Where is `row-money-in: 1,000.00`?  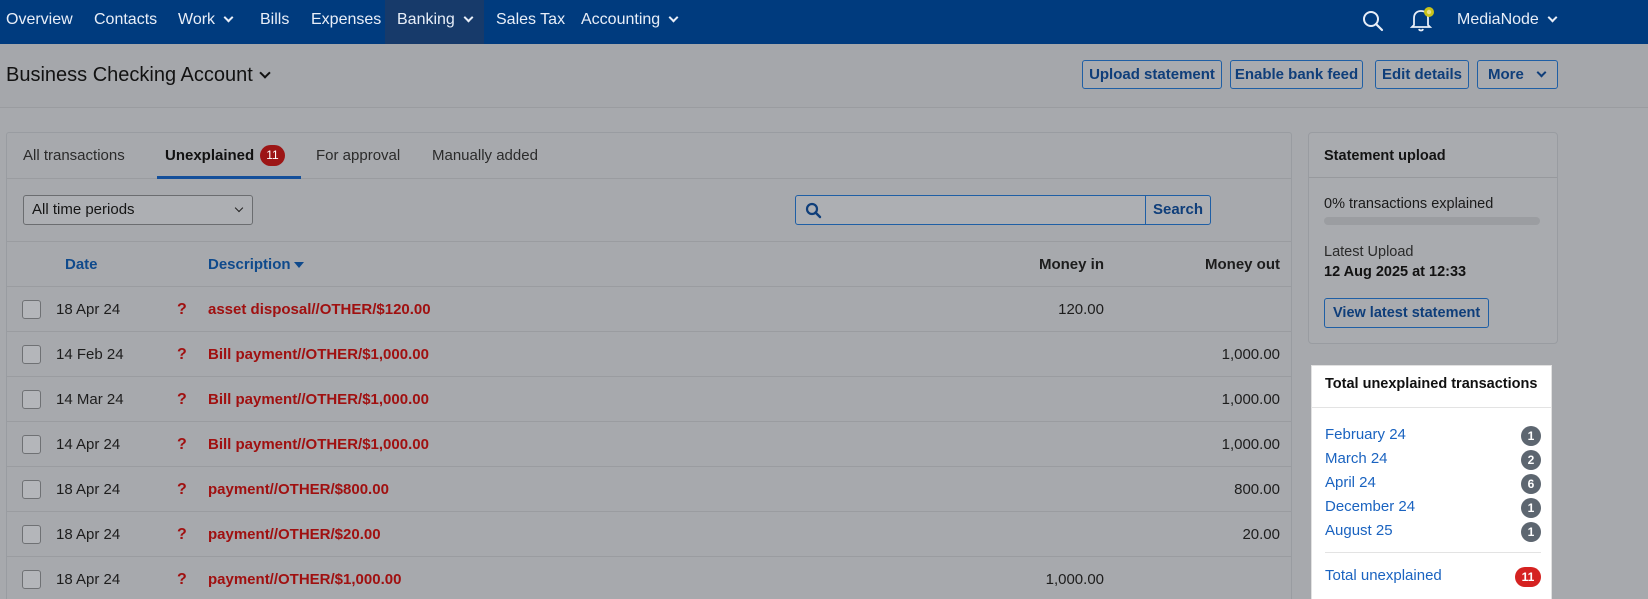 row-money-in: 1,000.00 is located at coordinates (1074, 579).